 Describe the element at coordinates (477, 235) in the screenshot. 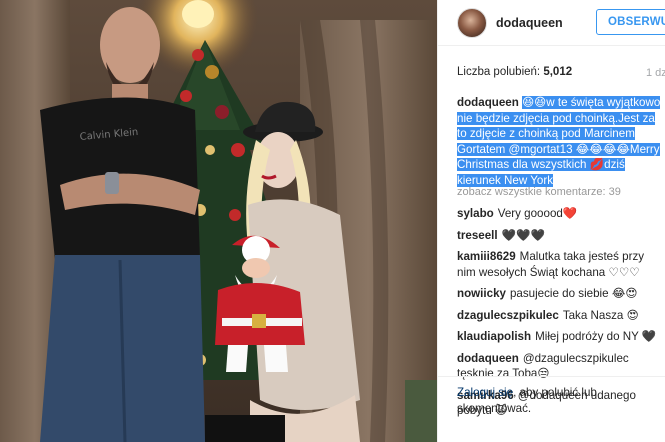

I see `comment-user: treseell` at that location.